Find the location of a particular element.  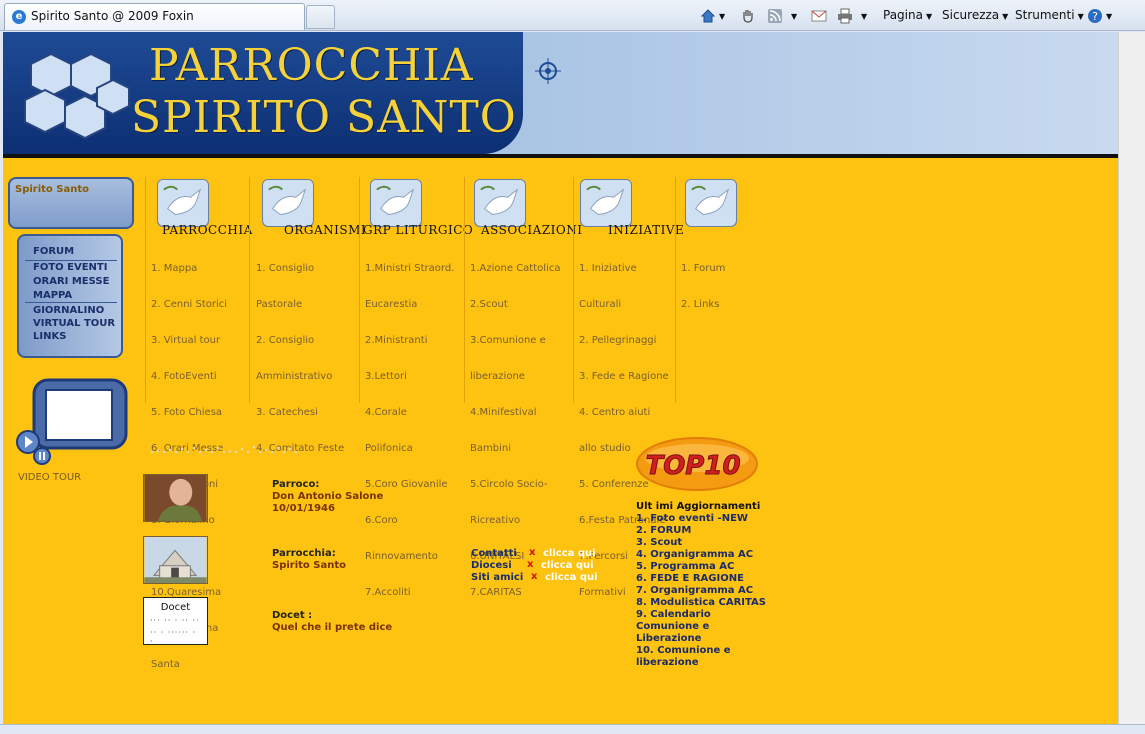

menu-link: 5.Coro Giovanile is located at coordinates (409, 485).